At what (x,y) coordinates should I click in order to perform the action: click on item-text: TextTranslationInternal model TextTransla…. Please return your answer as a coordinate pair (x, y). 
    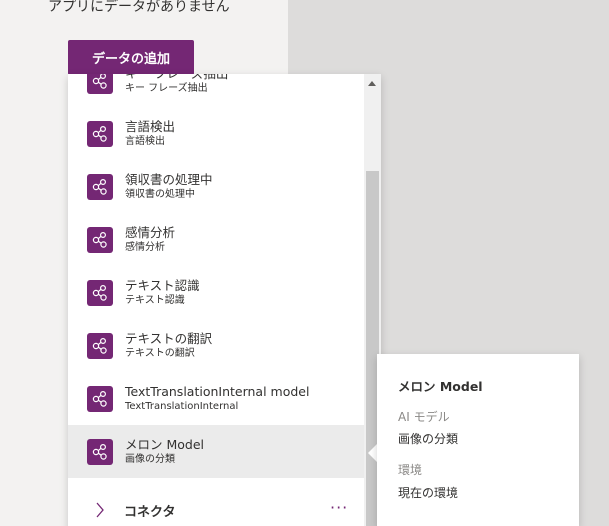
    Looking at the image, I should click on (217, 398).